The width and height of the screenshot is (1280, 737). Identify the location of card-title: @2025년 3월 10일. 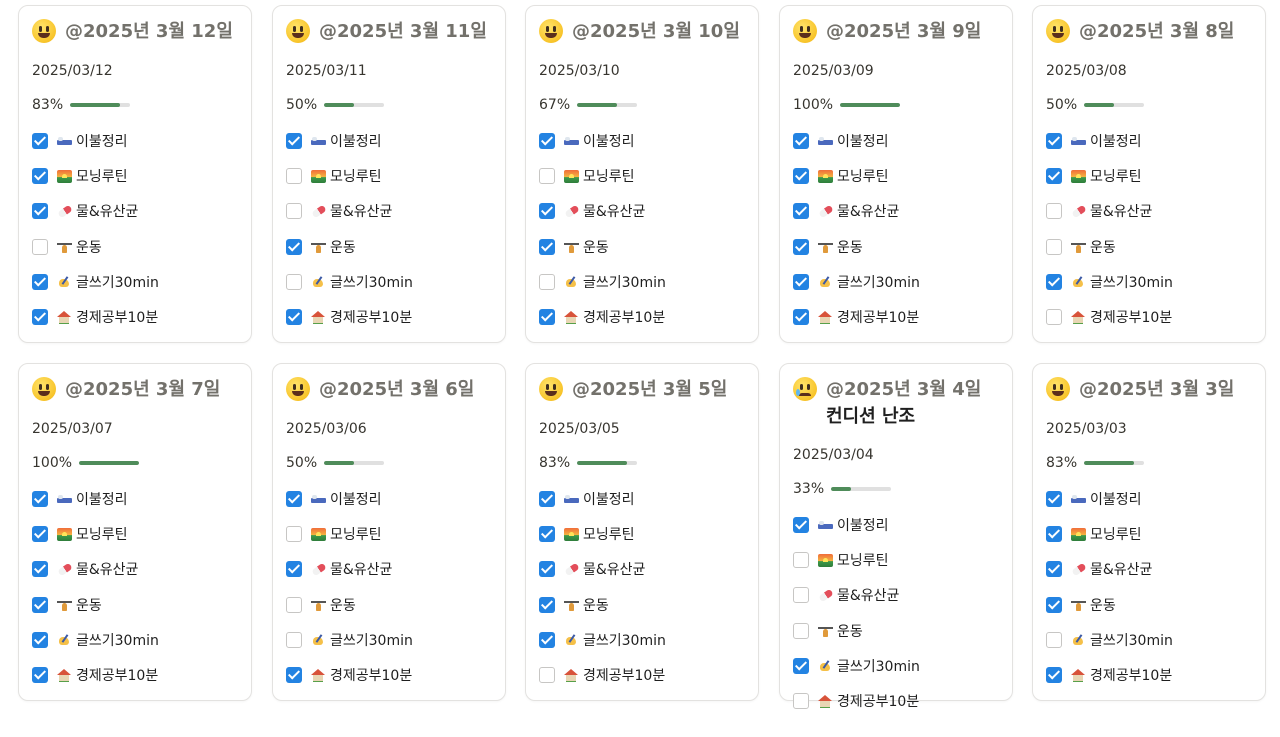
(643, 31).